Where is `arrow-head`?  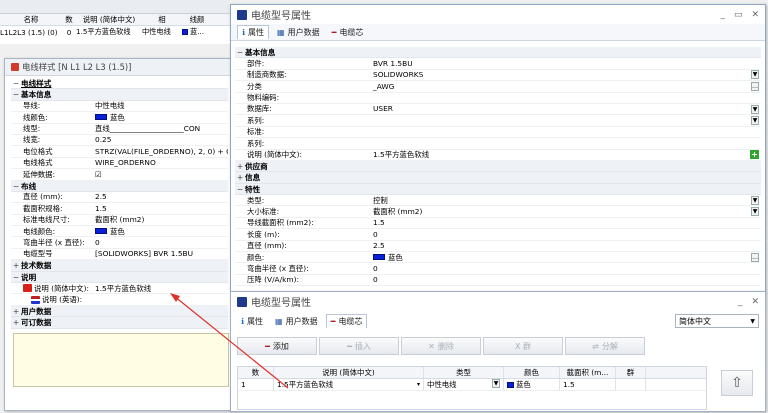 arrow-head is located at coordinates (175, 297).